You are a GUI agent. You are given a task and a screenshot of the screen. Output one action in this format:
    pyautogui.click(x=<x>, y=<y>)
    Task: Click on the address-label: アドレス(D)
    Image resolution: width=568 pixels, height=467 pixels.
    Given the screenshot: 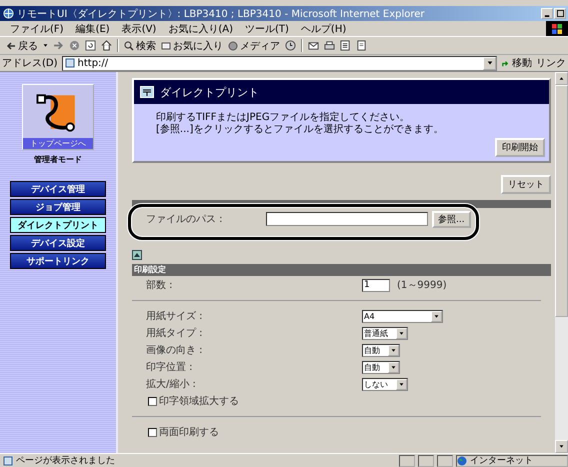 What is the action you would take?
    pyautogui.click(x=30, y=63)
    